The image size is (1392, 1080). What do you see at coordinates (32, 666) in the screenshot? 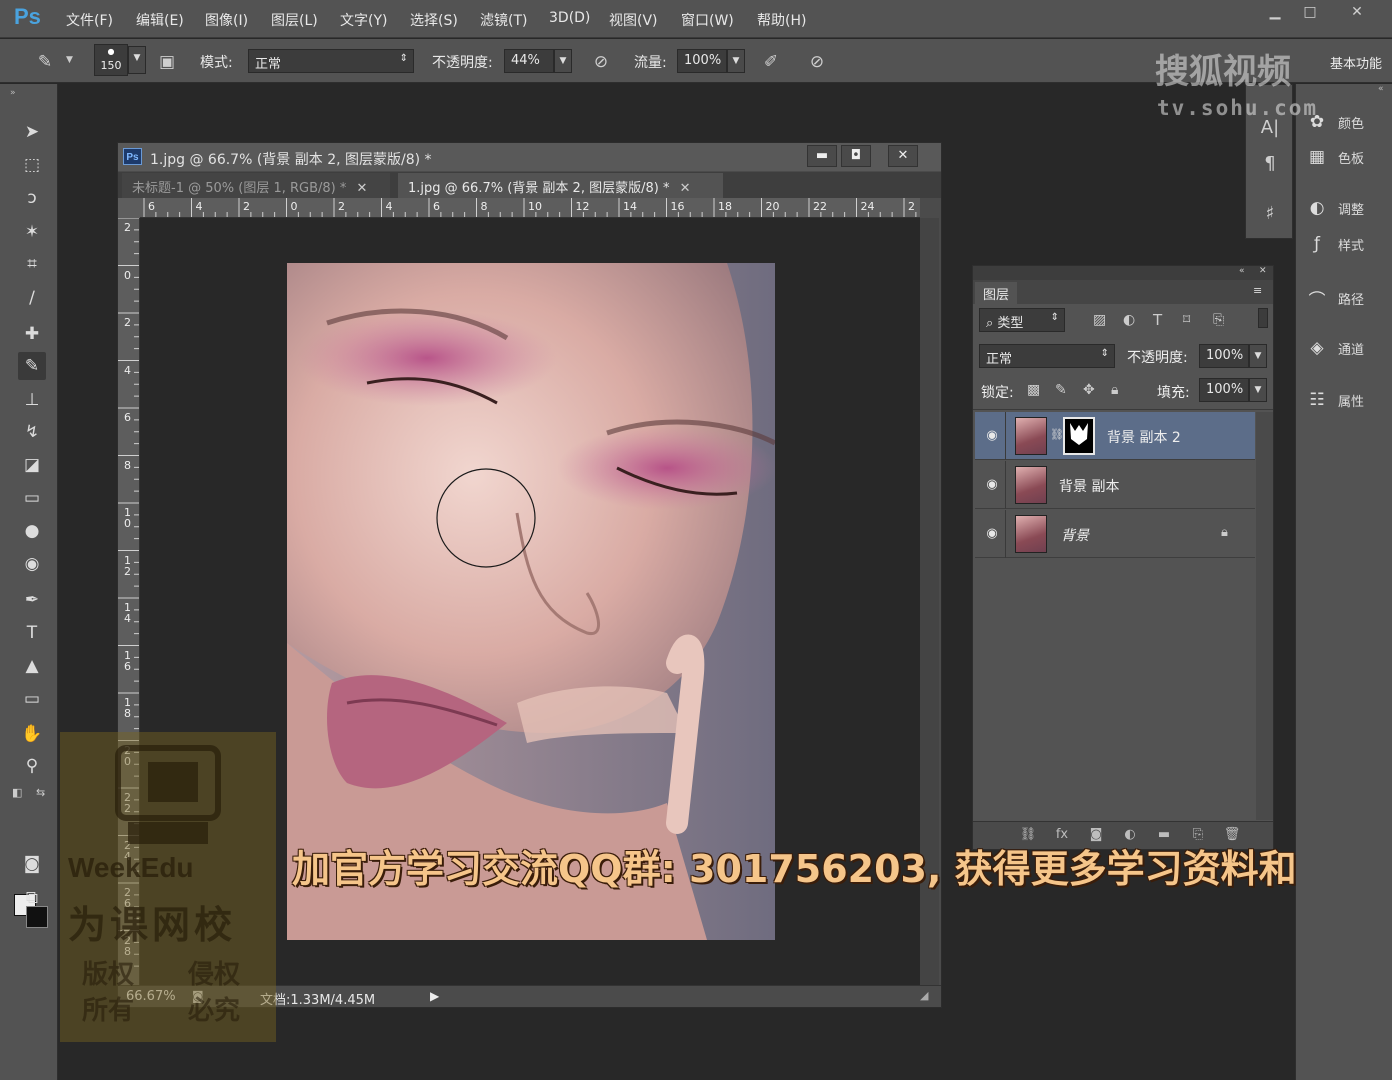
I see `path-selection-tool-icon: ▲` at bounding box center [32, 666].